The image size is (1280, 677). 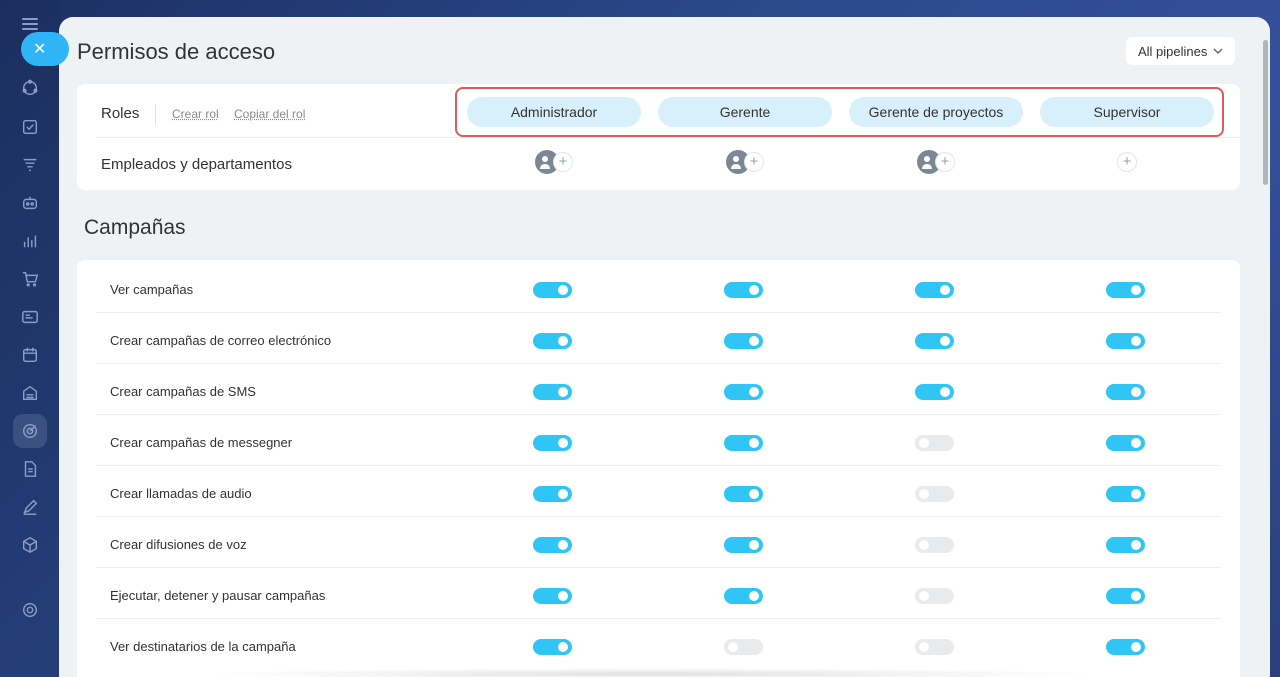 What do you see at coordinates (151, 289) in the screenshot?
I see `permission-label: Ver campañas` at bounding box center [151, 289].